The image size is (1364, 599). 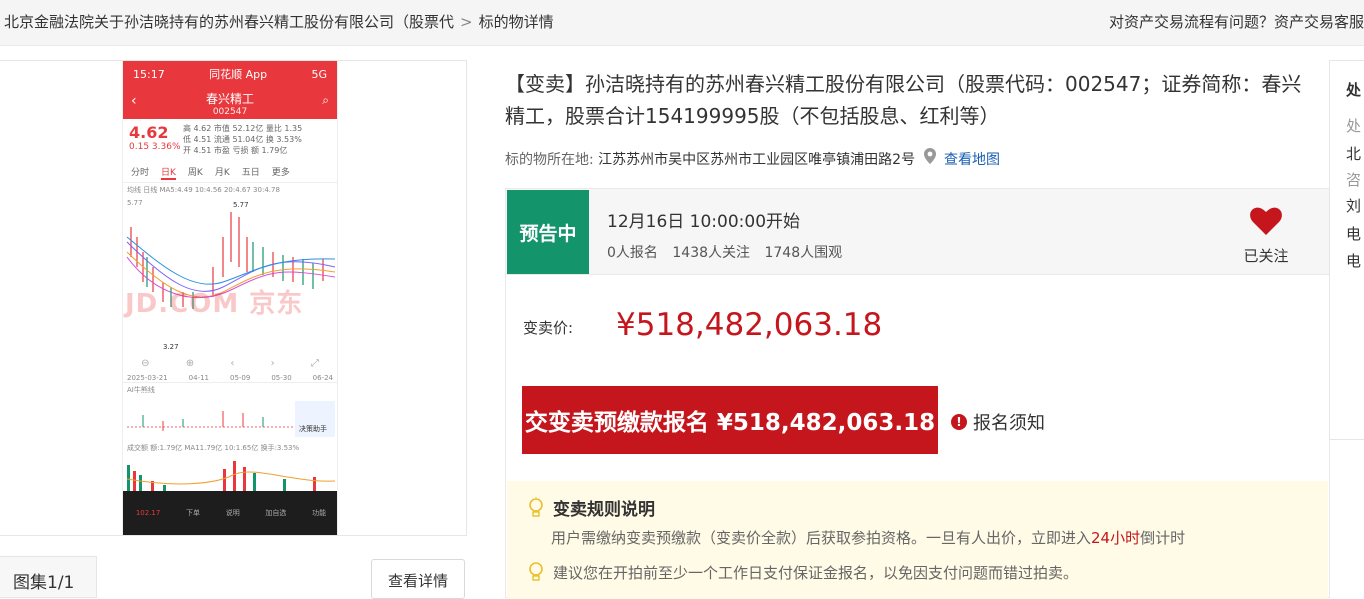 I want to click on start-time: 12月16日 10:00:00开始, so click(x=704, y=222).